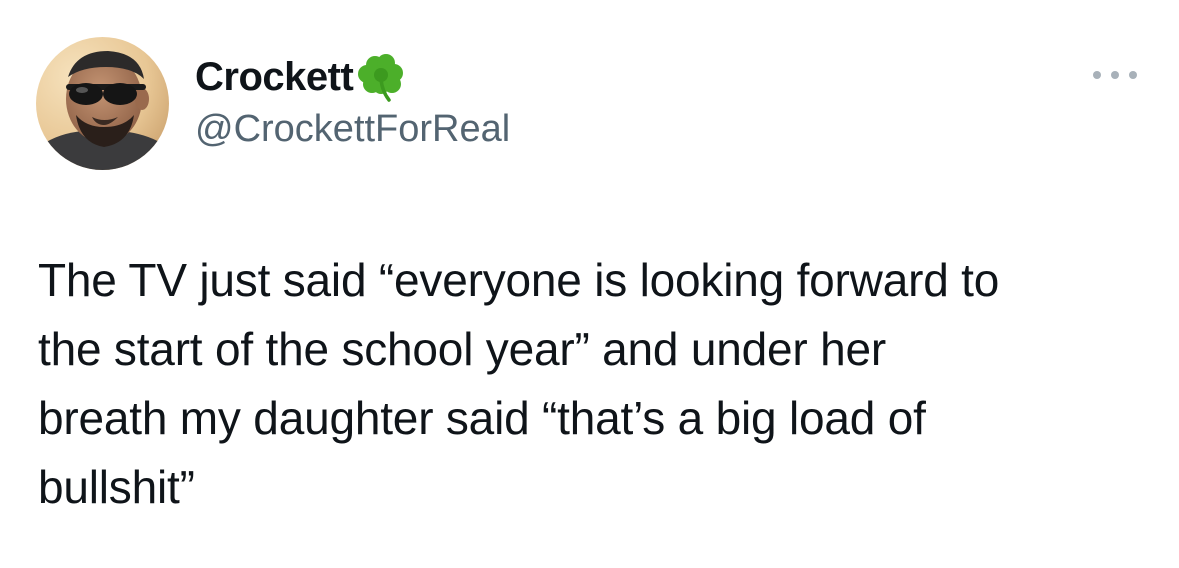 This screenshot has width=1179, height=568. I want to click on author-display-name: Crockett, so click(274, 77).